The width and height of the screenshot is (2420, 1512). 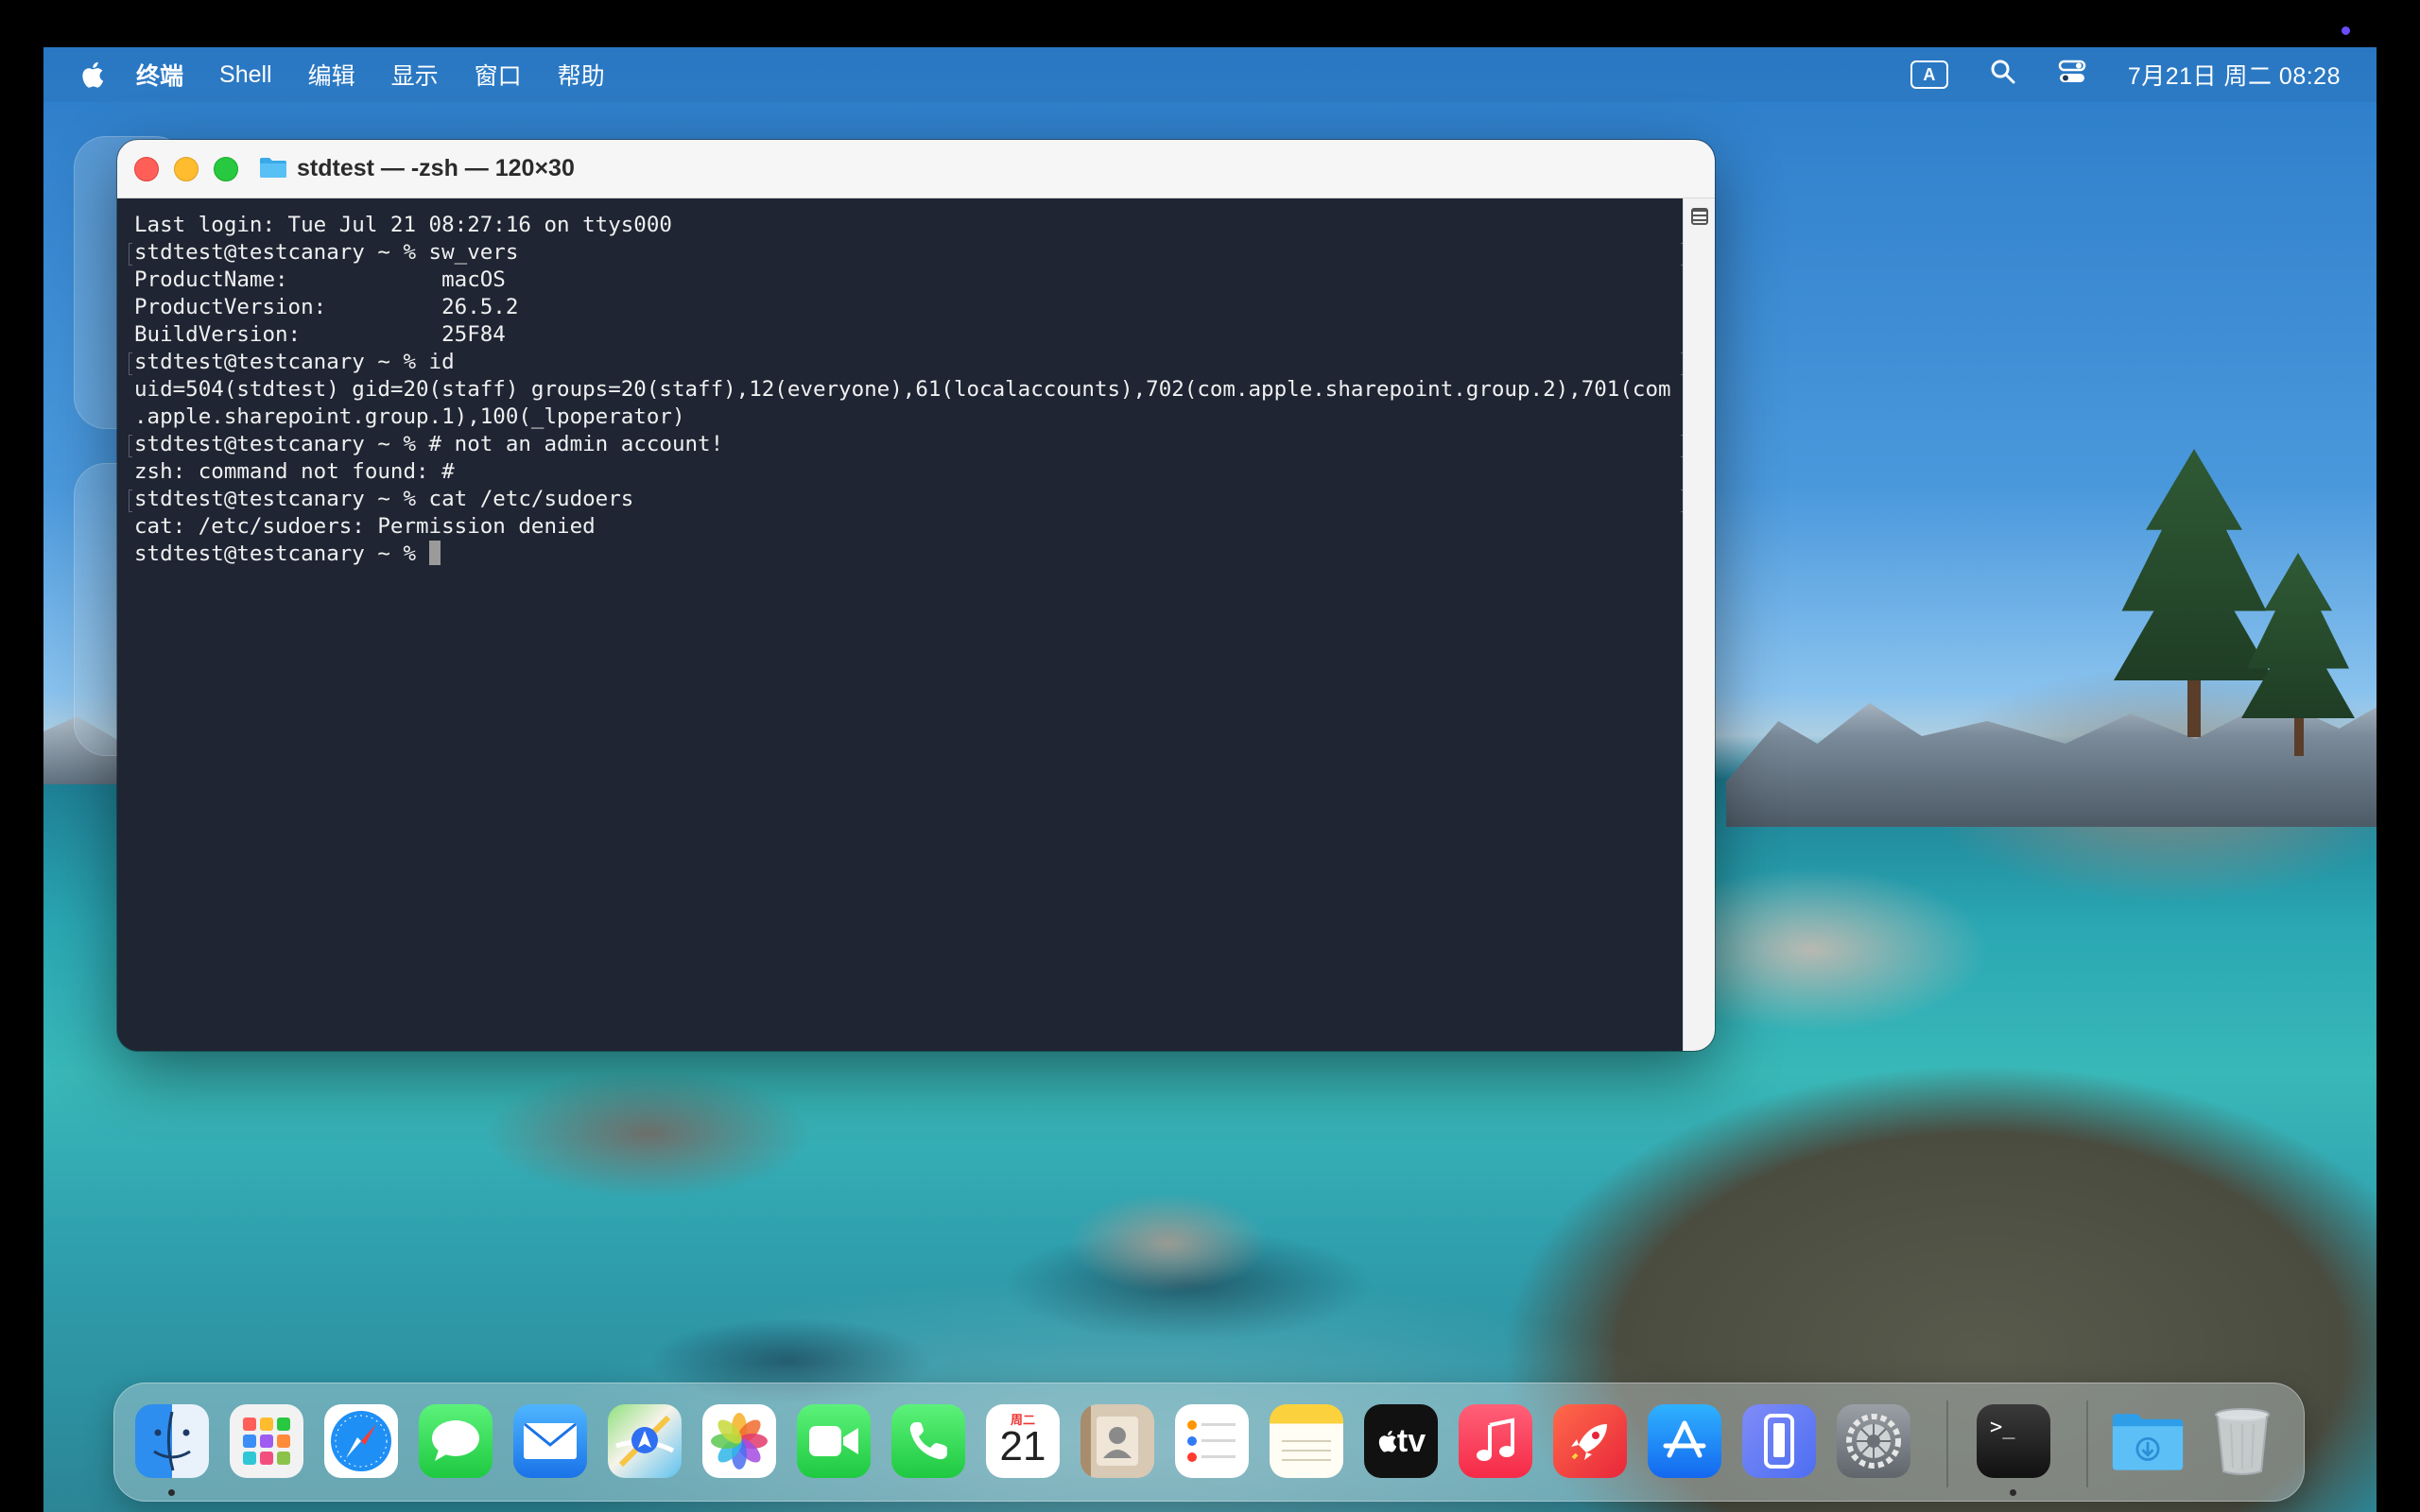 I want to click on launchpad-icon, so click(x=266, y=1441).